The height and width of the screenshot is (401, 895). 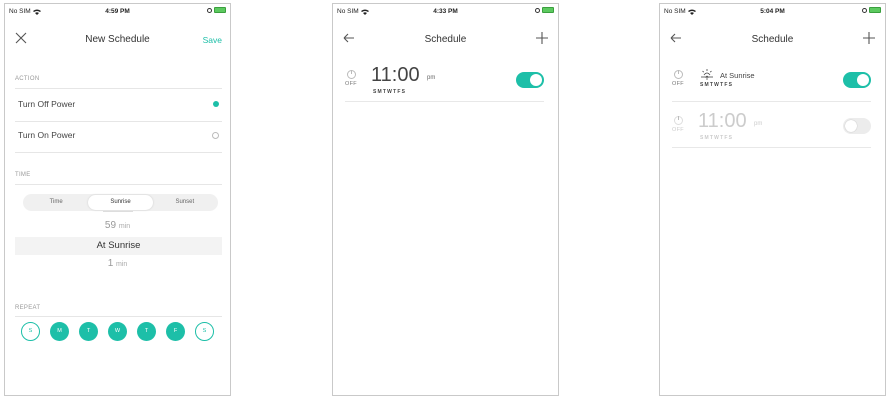 I want to click on action-section-label: ACTION, so click(x=27, y=79).